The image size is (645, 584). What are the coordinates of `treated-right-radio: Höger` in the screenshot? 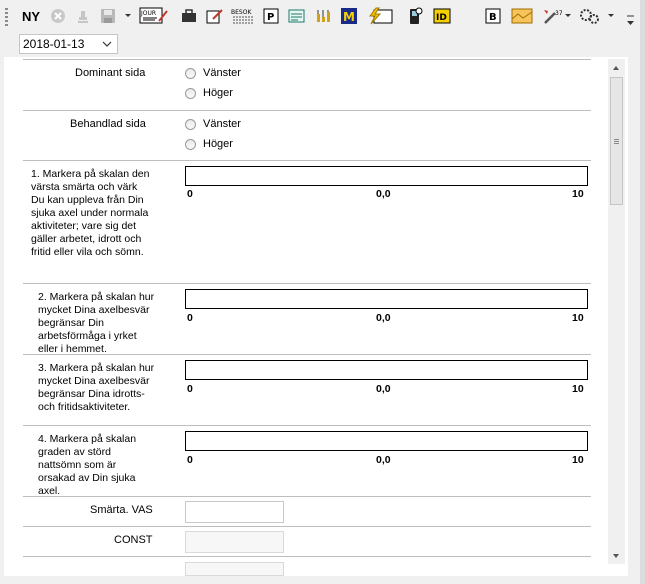 It's located at (209, 144).